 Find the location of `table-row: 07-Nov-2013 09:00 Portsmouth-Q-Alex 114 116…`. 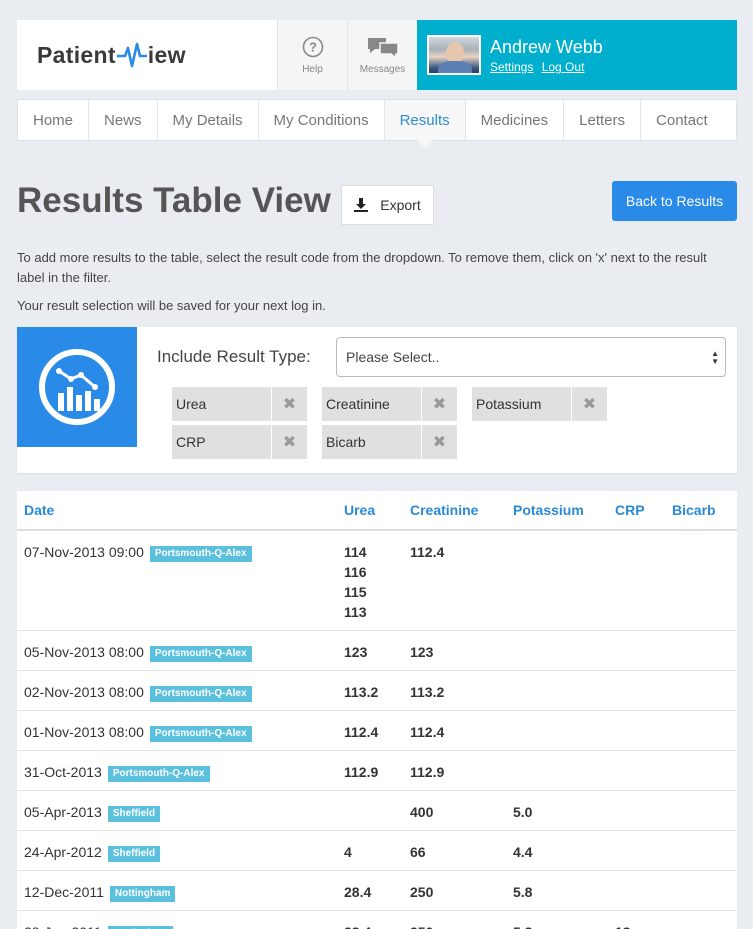

table-row: 07-Nov-2013 09:00 Portsmouth-Q-Alex 114 116… is located at coordinates (377, 580).